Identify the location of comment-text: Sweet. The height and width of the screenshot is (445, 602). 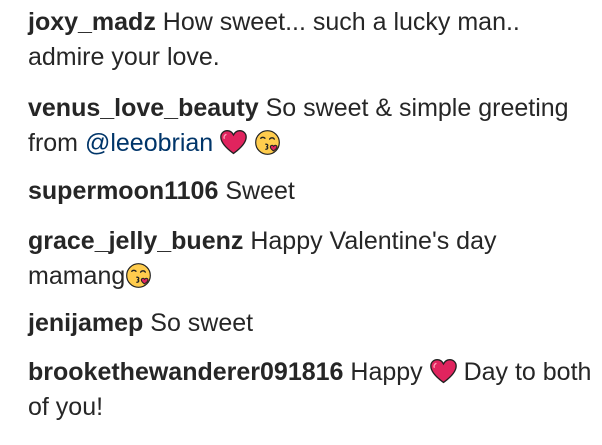
(260, 191).